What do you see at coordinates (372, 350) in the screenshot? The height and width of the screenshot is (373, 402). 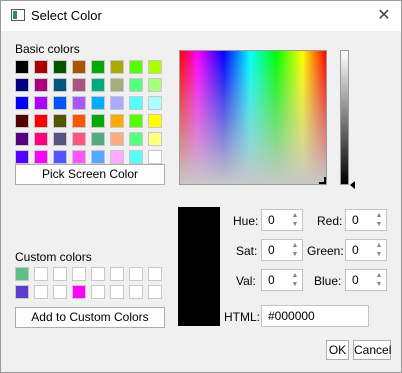 I see `cancel-button: Cancel` at bounding box center [372, 350].